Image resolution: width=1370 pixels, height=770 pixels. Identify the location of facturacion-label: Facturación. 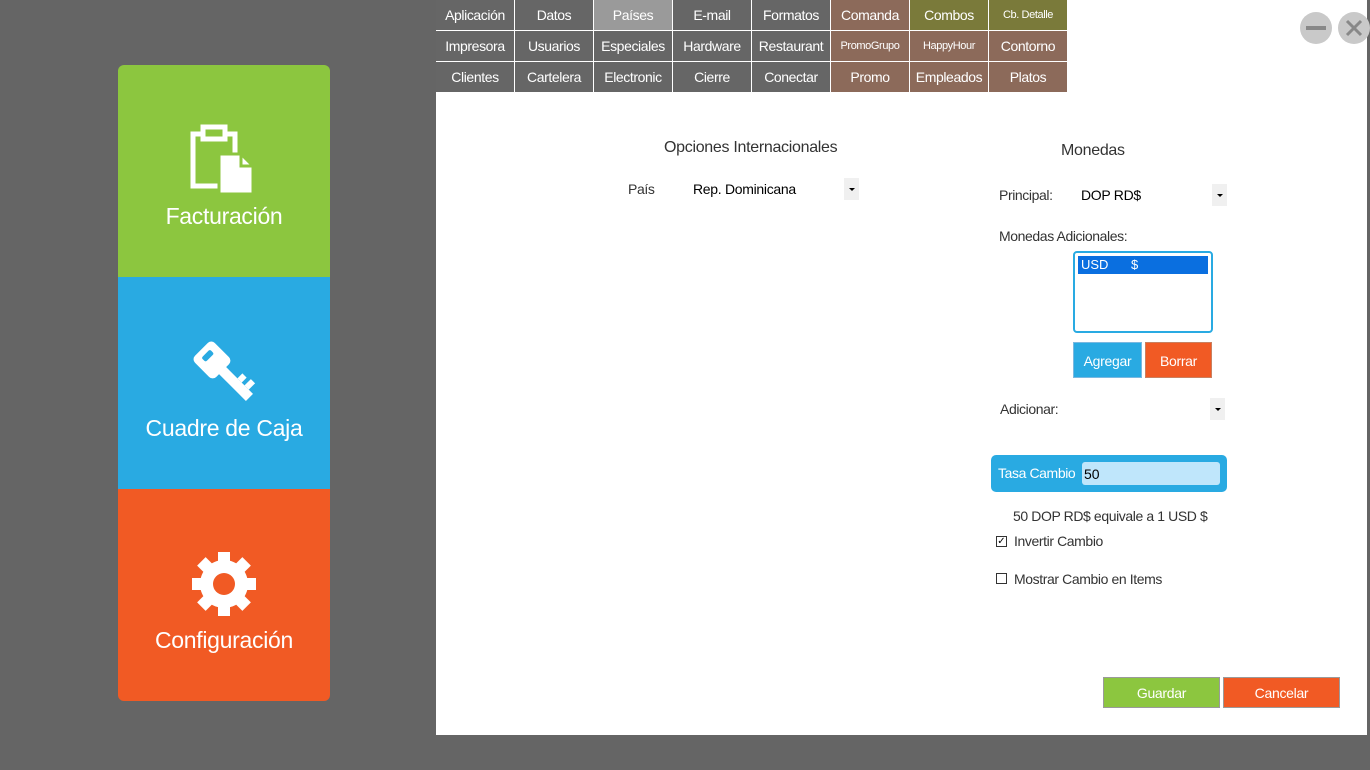
(224, 216).